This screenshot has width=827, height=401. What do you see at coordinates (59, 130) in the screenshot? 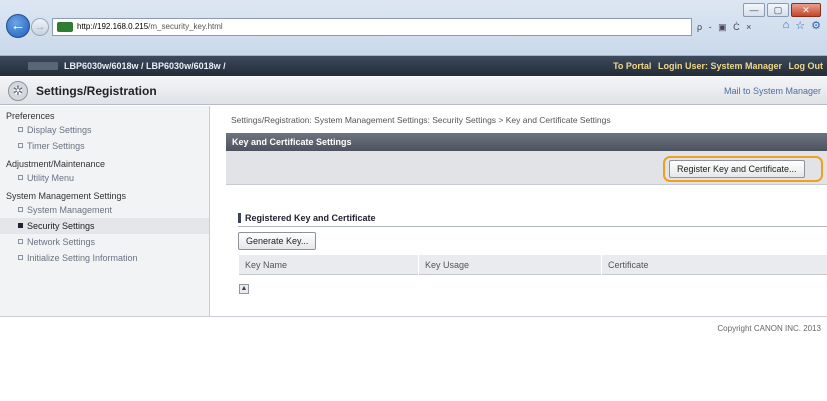
I see `sidebar-item-label: Display Settings` at bounding box center [59, 130].